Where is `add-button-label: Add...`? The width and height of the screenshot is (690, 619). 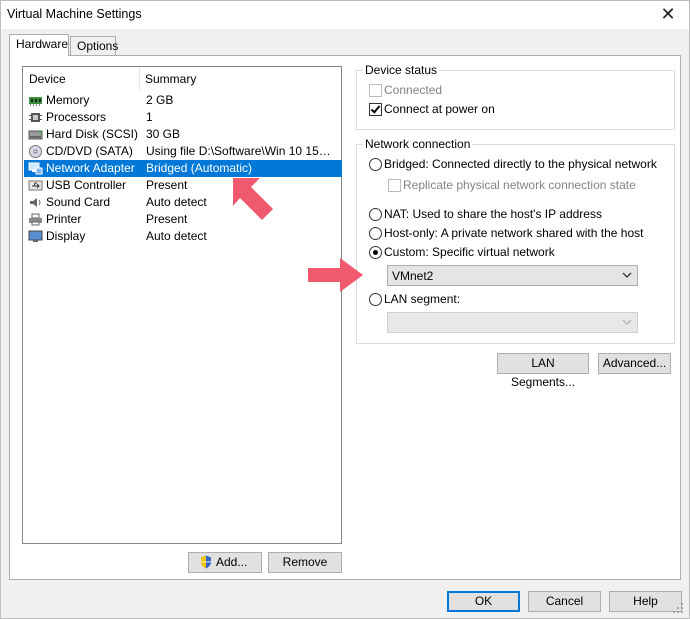
add-button-label: Add... is located at coordinates (232, 562).